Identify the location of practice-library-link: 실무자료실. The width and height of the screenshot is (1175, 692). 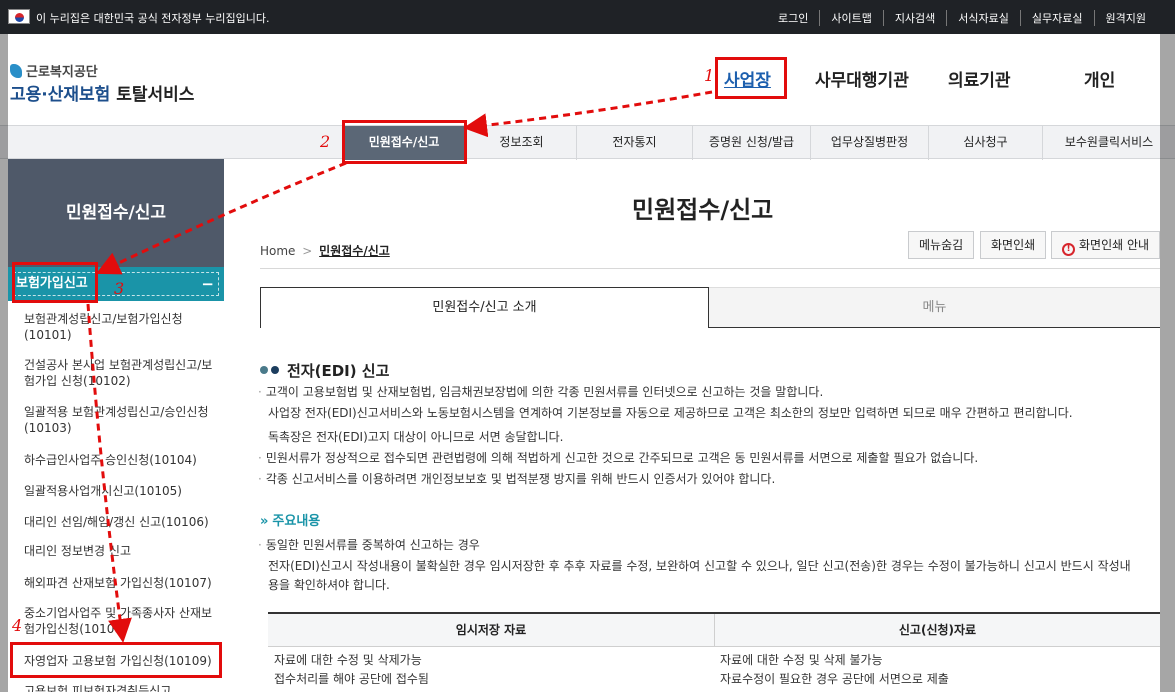
(1056, 18).